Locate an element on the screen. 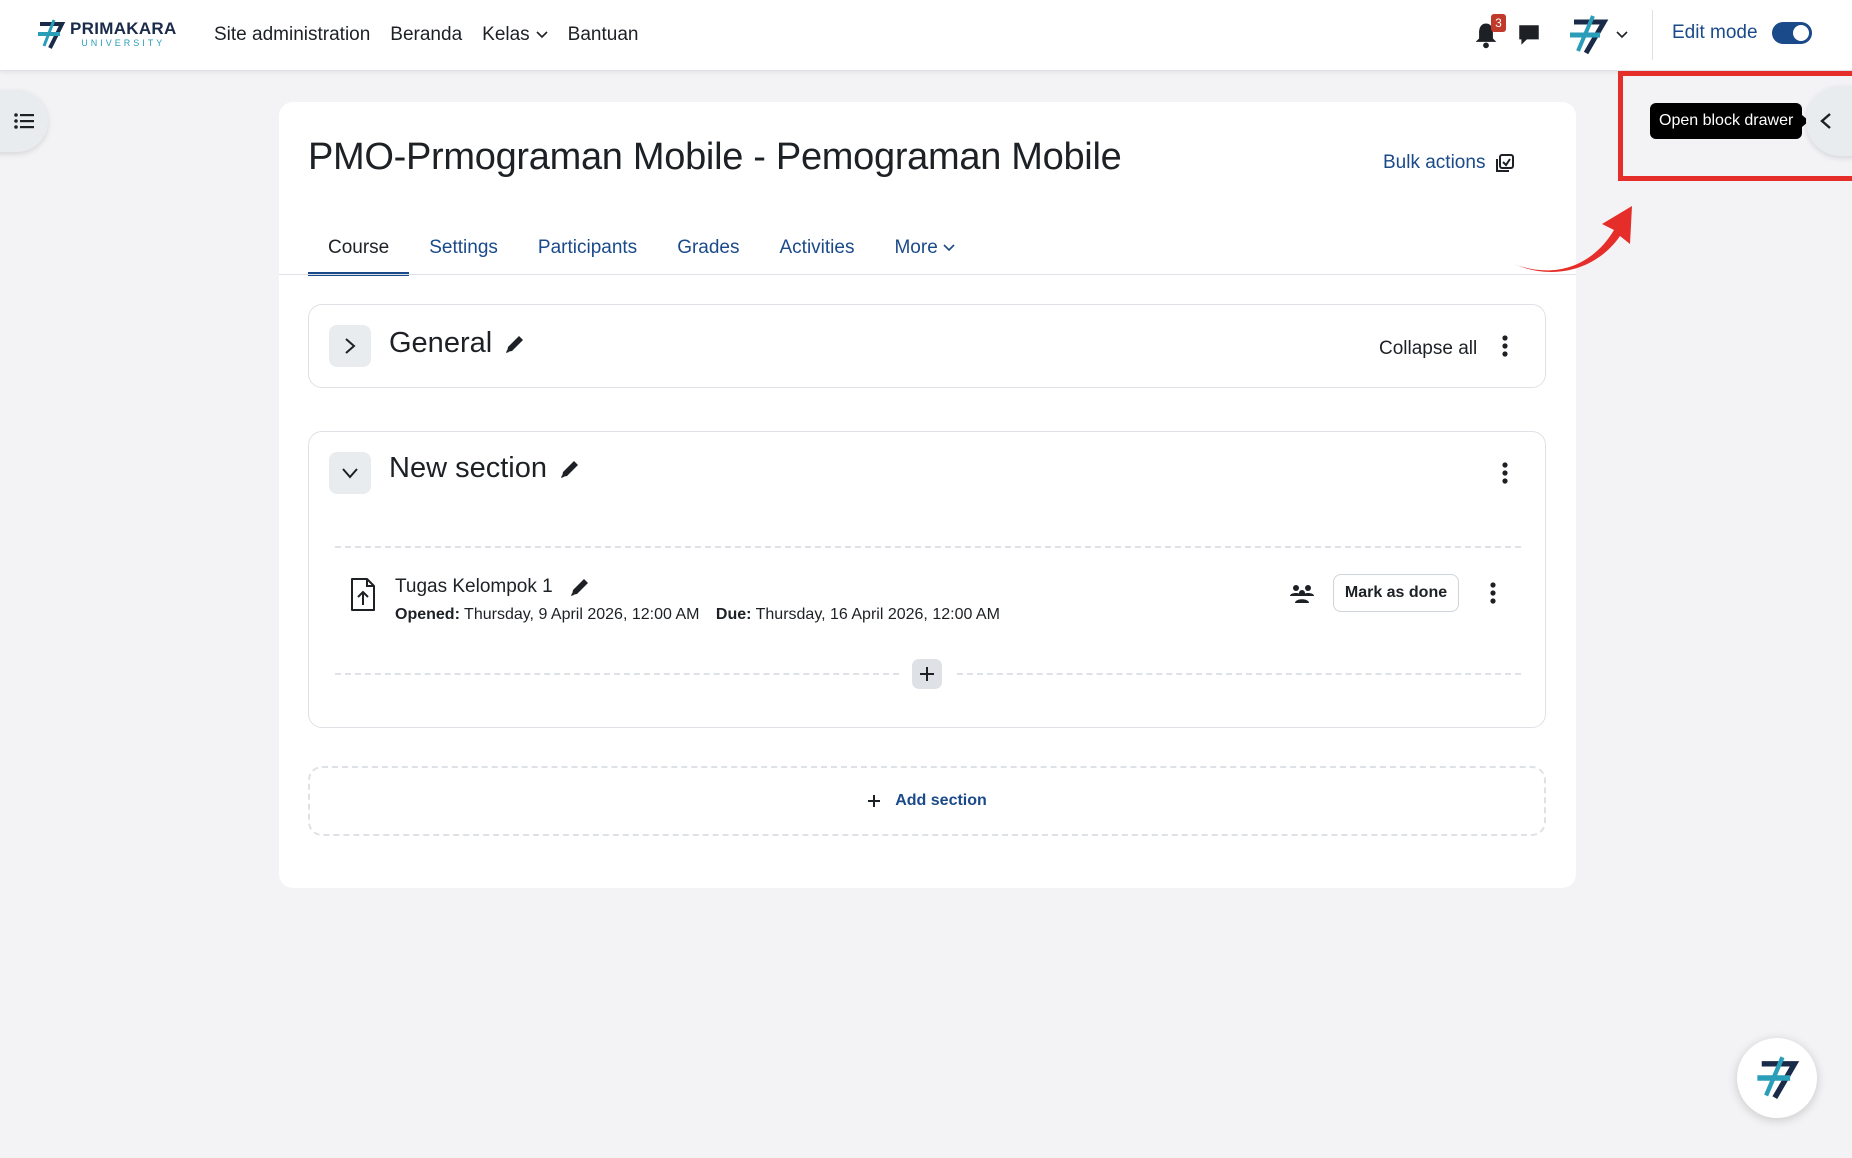 The height and width of the screenshot is (1158, 1852). expand-section-button is located at coordinates (350, 346).